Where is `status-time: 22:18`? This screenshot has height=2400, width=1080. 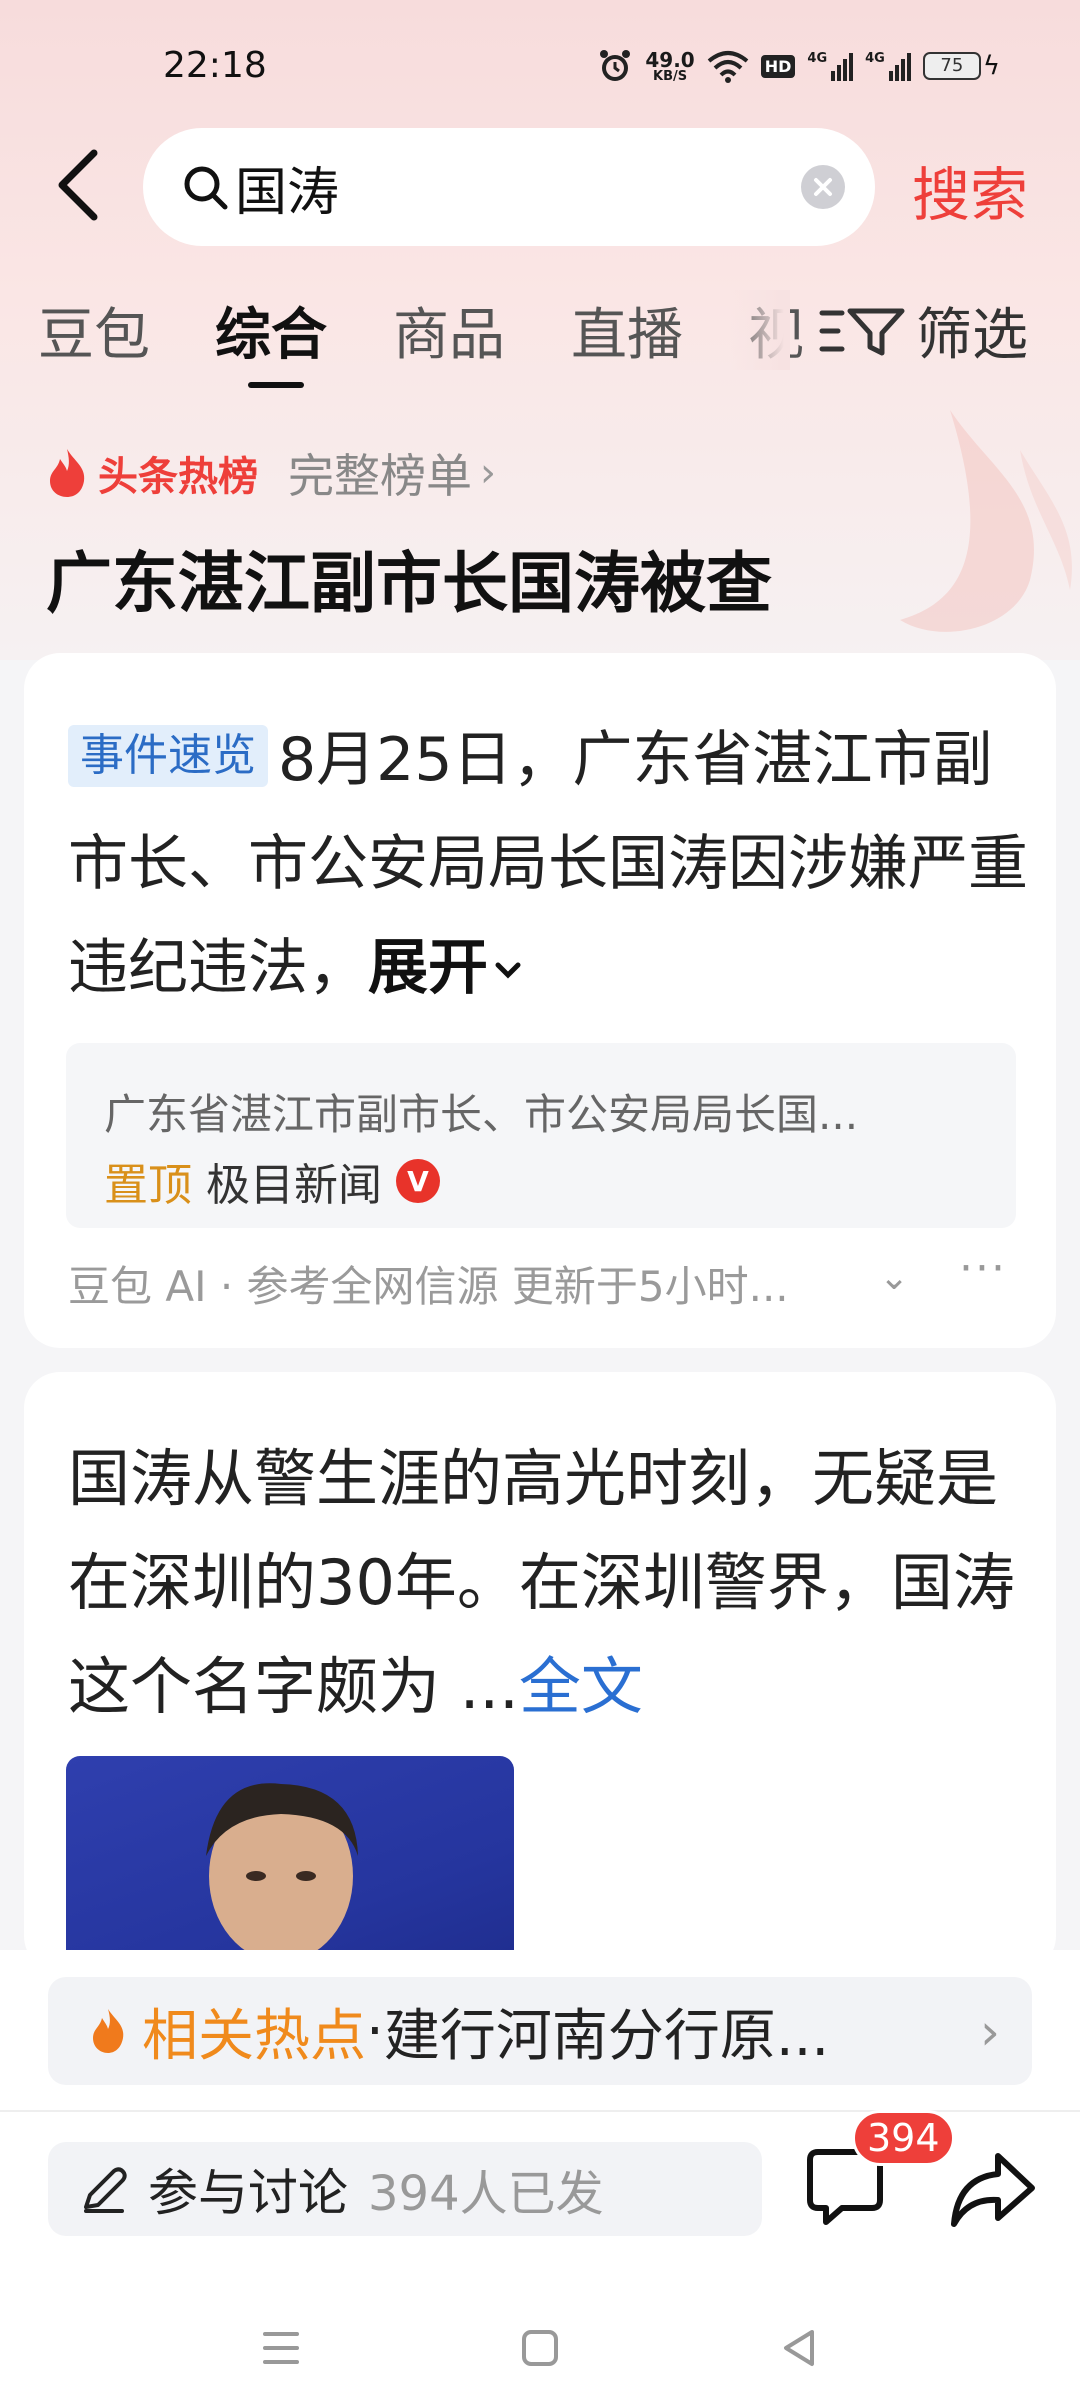
status-time: 22:18 is located at coordinates (215, 65).